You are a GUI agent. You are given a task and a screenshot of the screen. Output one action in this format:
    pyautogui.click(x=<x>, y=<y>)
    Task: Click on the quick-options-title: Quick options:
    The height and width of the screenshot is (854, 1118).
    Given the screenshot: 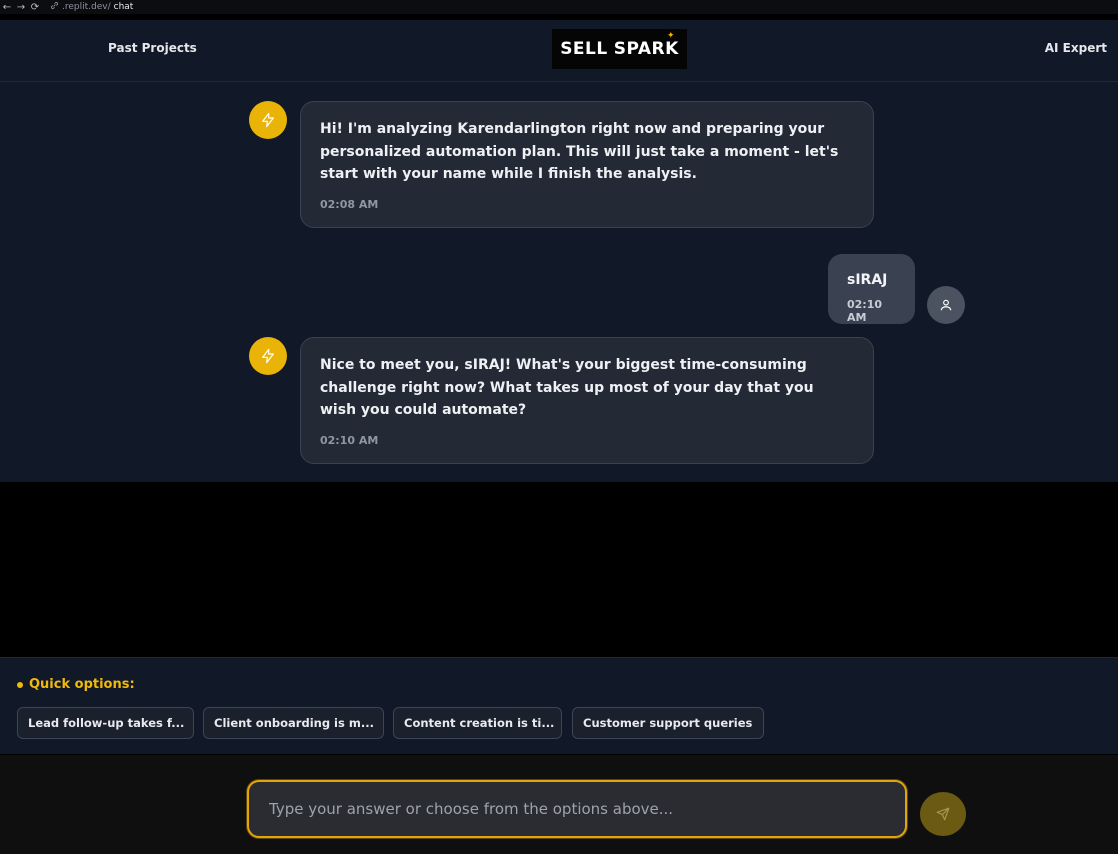 What is the action you would take?
    pyautogui.click(x=76, y=684)
    